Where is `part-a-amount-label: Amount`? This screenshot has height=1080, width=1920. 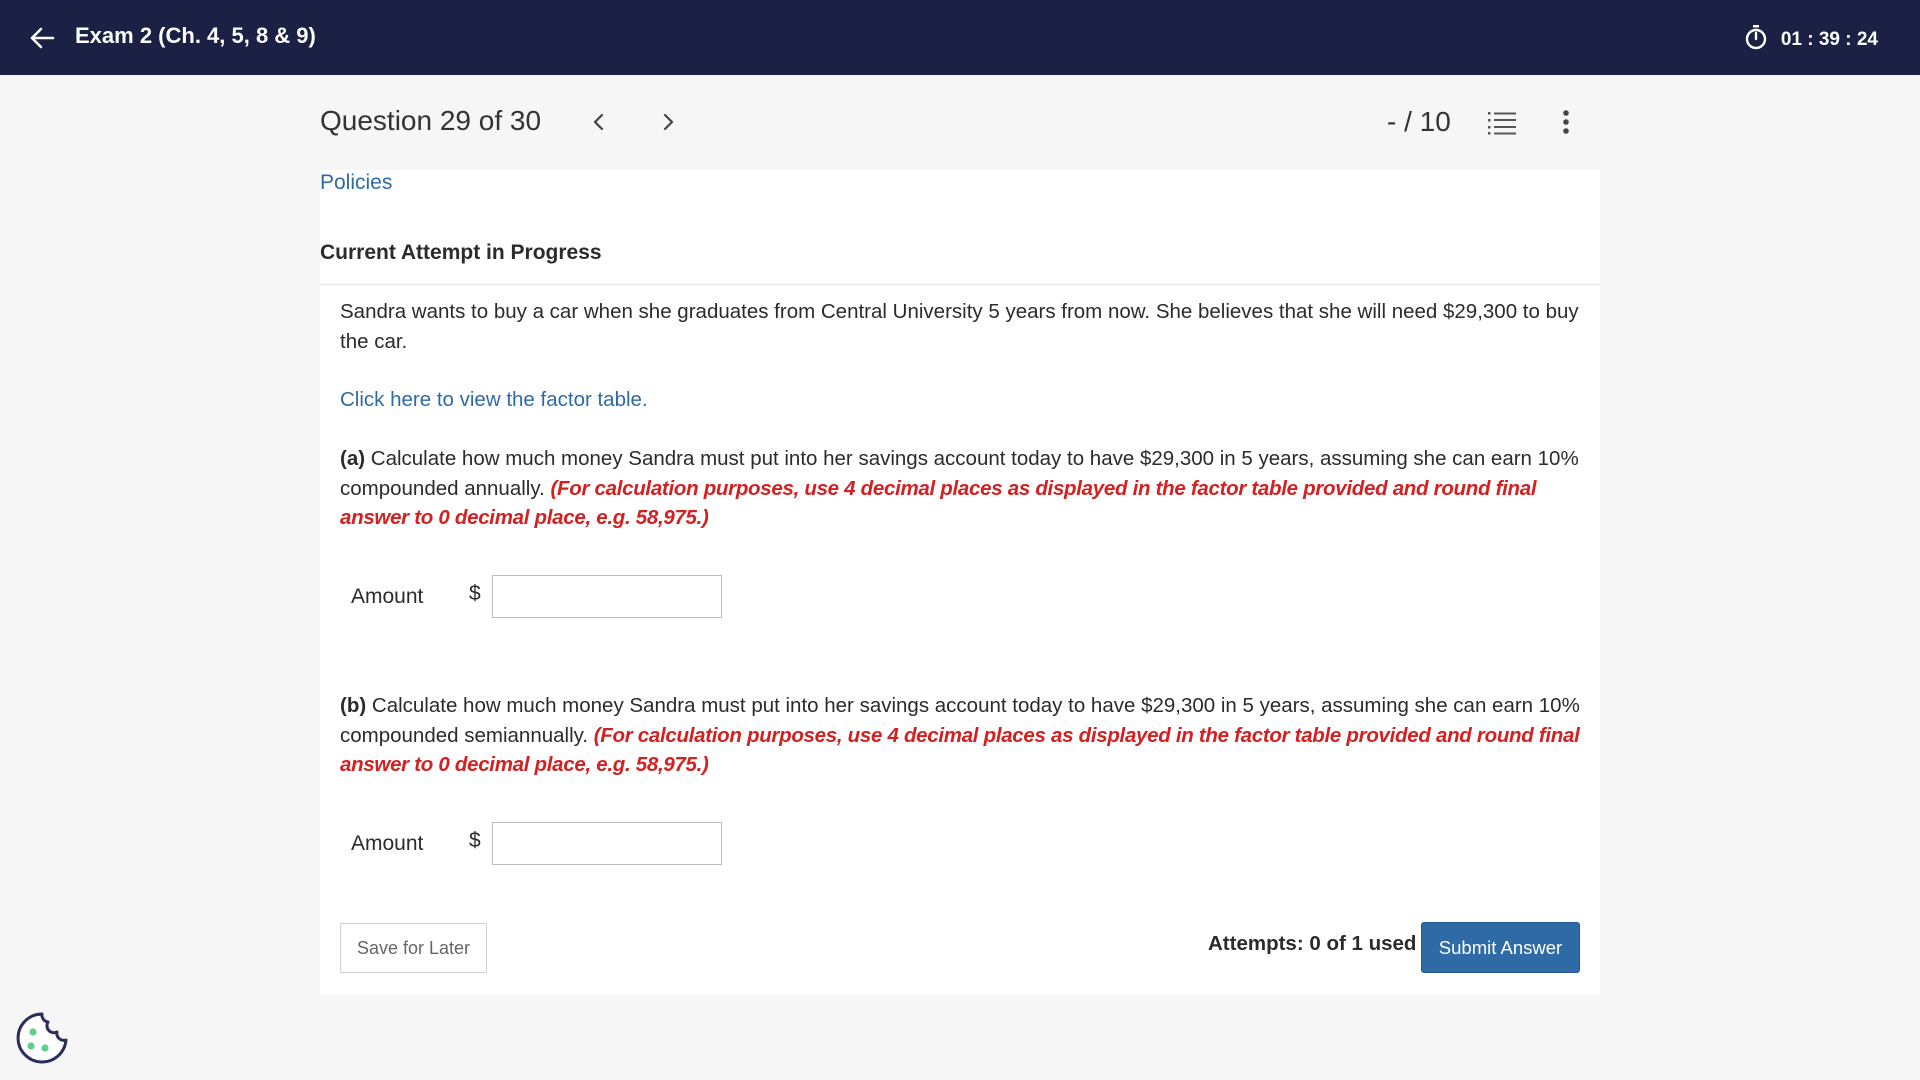 part-a-amount-label: Amount is located at coordinates (387, 596).